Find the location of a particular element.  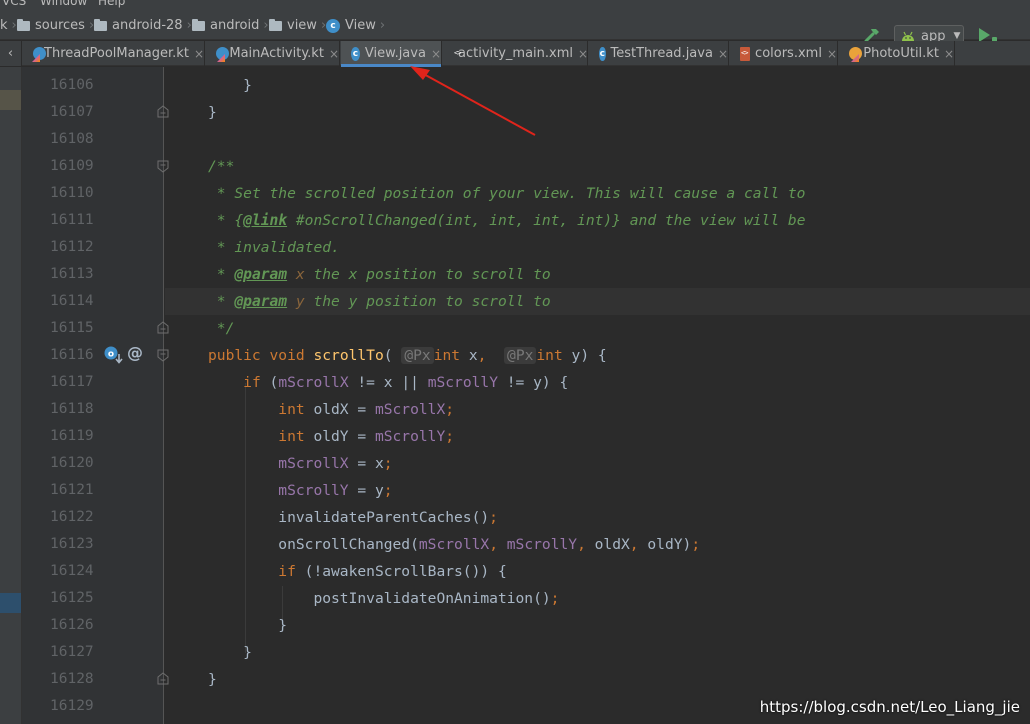

tab-testthread-java: c TestThread.java × is located at coordinates (659, 53).